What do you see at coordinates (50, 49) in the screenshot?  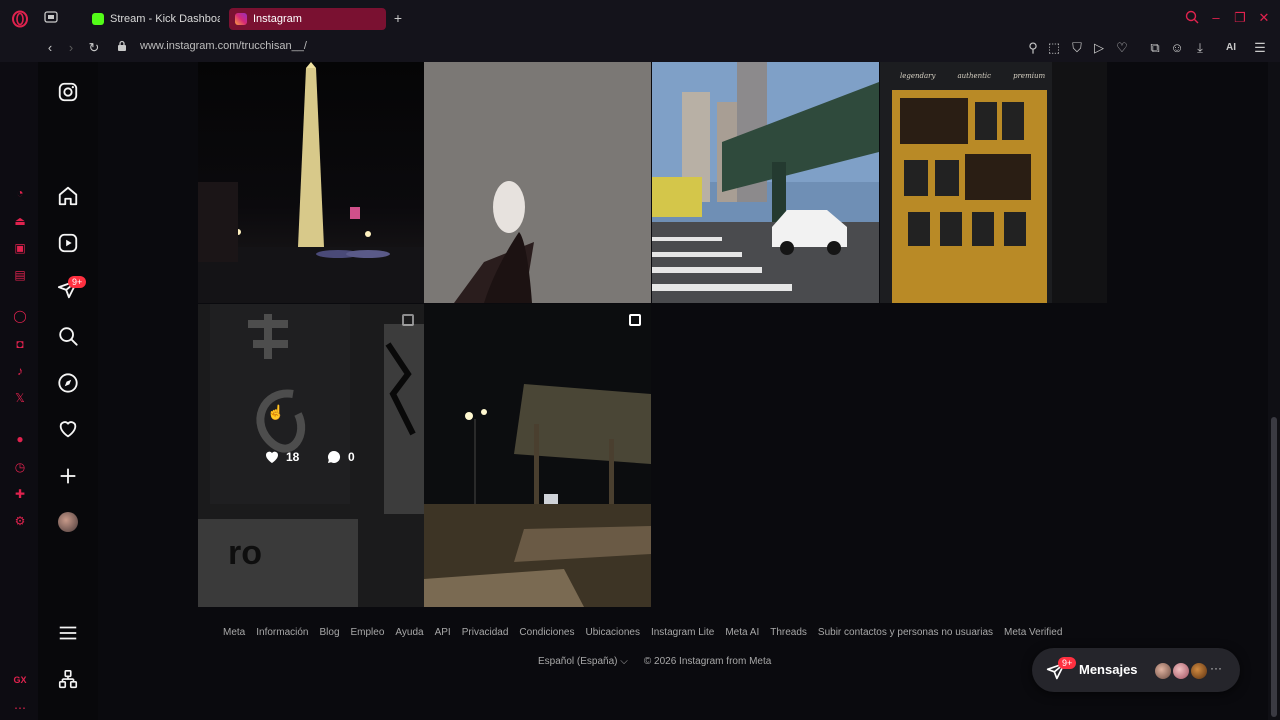 I see `back-button: ‹` at bounding box center [50, 49].